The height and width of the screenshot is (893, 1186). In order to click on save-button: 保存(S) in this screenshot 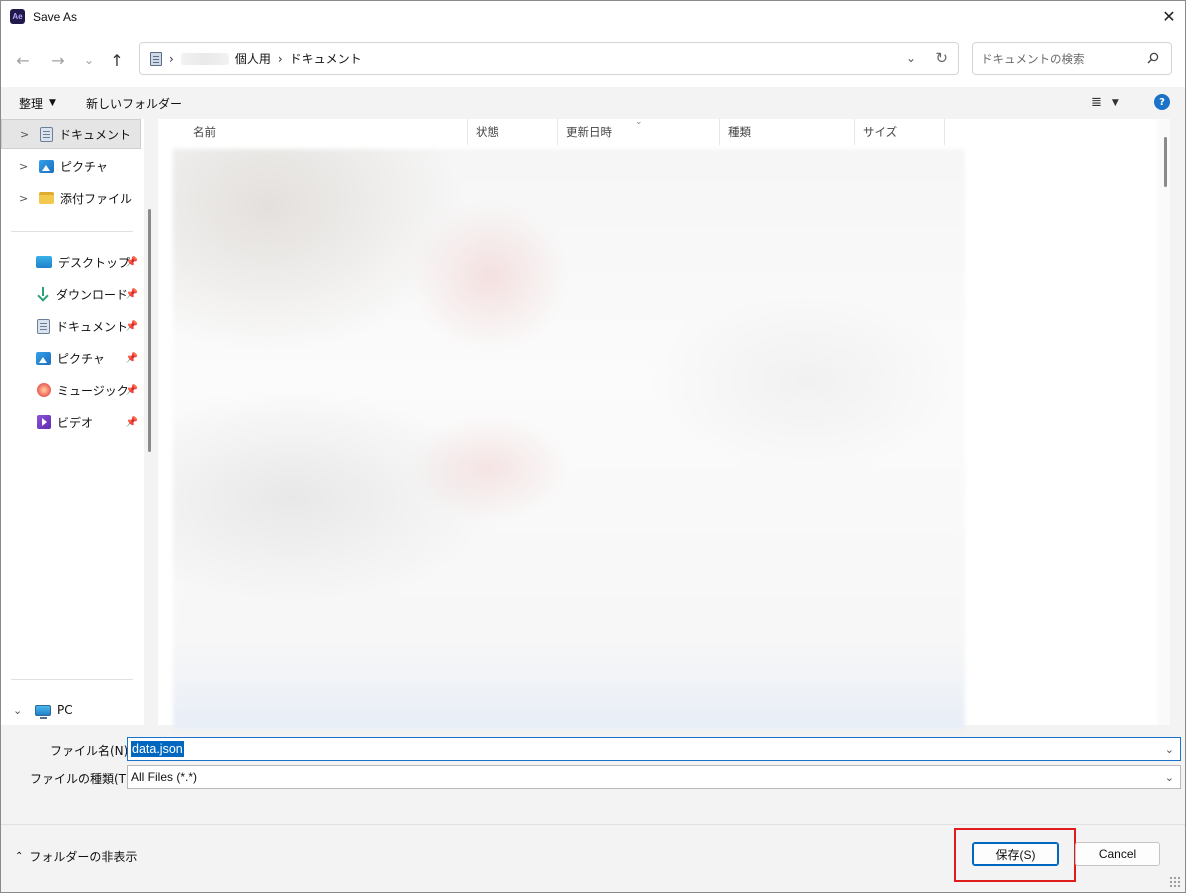, I will do `click(1015, 854)`.